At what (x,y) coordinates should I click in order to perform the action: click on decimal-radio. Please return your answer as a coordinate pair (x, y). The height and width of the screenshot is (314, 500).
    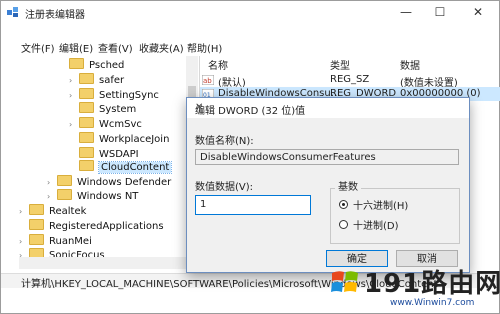
    Looking at the image, I should click on (343, 224).